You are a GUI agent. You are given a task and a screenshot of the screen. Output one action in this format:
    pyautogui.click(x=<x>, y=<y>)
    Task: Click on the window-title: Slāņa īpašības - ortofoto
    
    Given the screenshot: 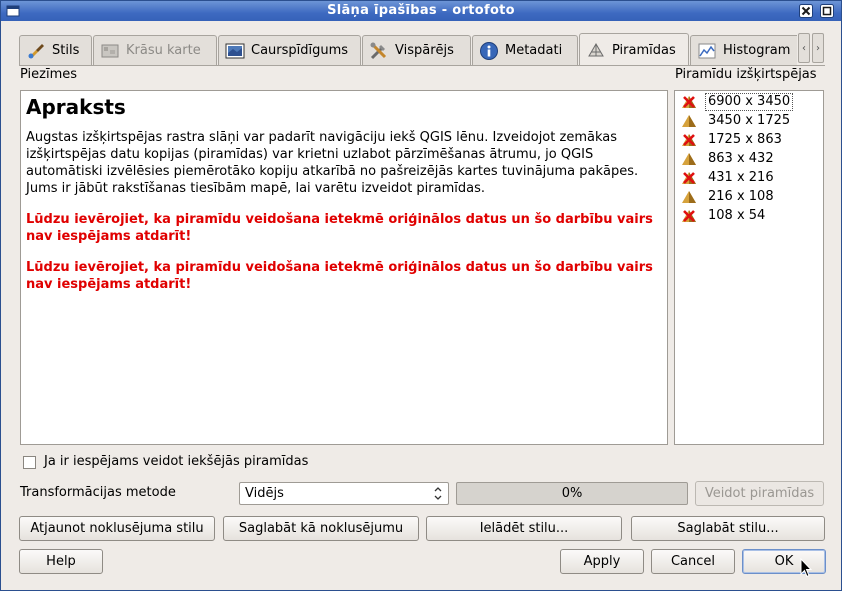 What is the action you would take?
    pyautogui.click(x=421, y=10)
    